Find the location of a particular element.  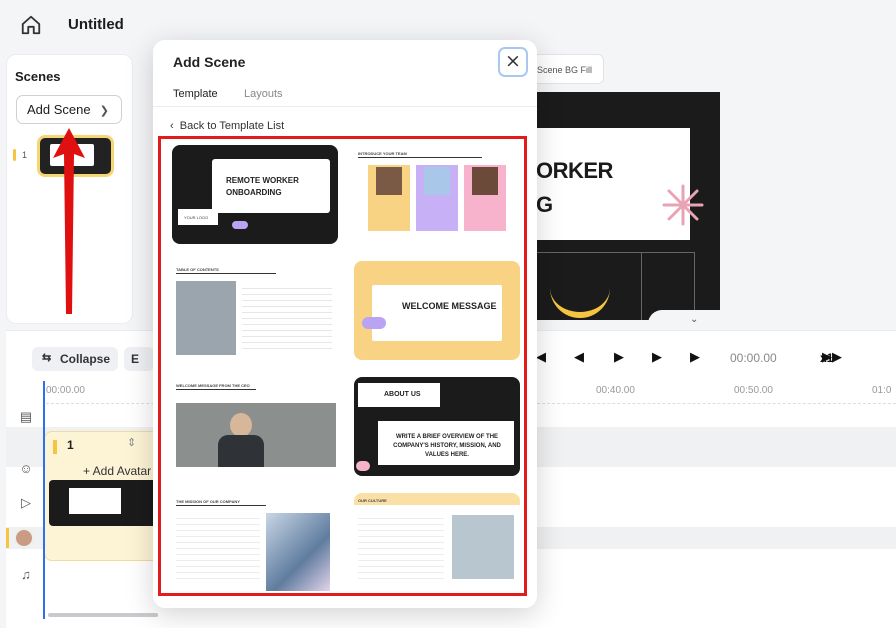

scene-track-number: 1 is located at coordinates (70, 445).